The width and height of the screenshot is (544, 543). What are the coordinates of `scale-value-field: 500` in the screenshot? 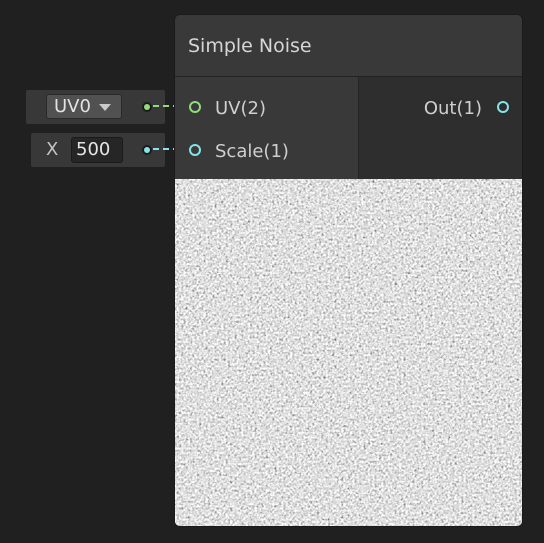 It's located at (97, 150).